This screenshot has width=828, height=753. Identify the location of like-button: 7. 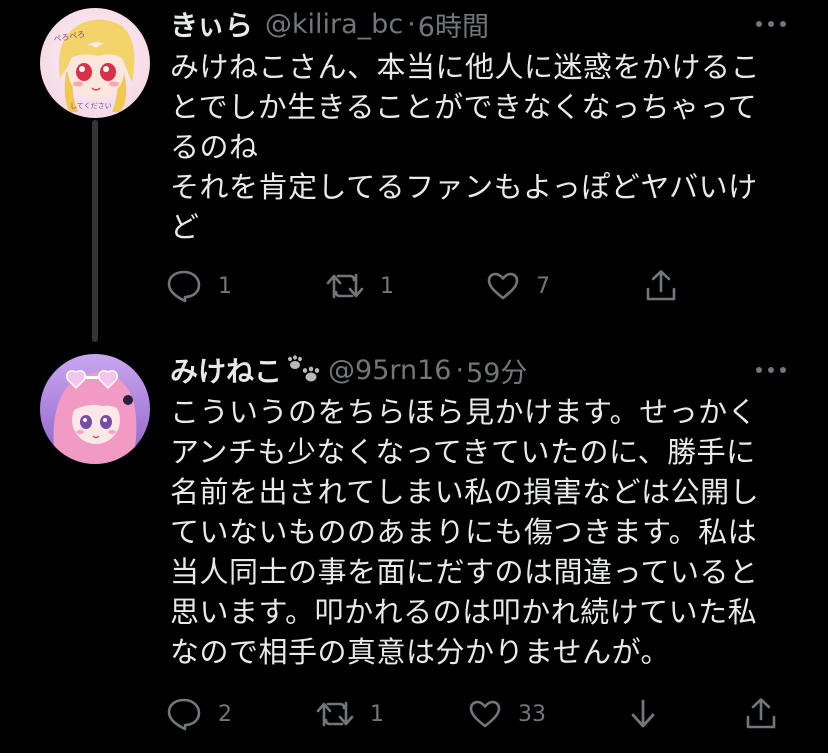
(518, 286).